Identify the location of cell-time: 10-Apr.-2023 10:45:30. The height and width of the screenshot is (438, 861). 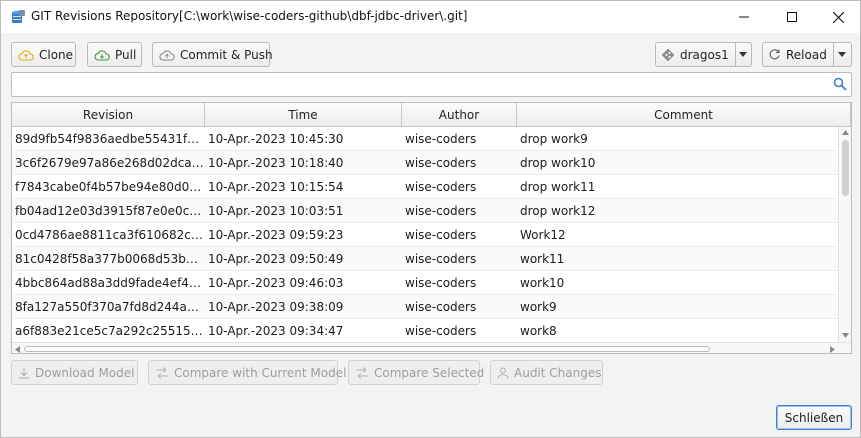
(276, 139).